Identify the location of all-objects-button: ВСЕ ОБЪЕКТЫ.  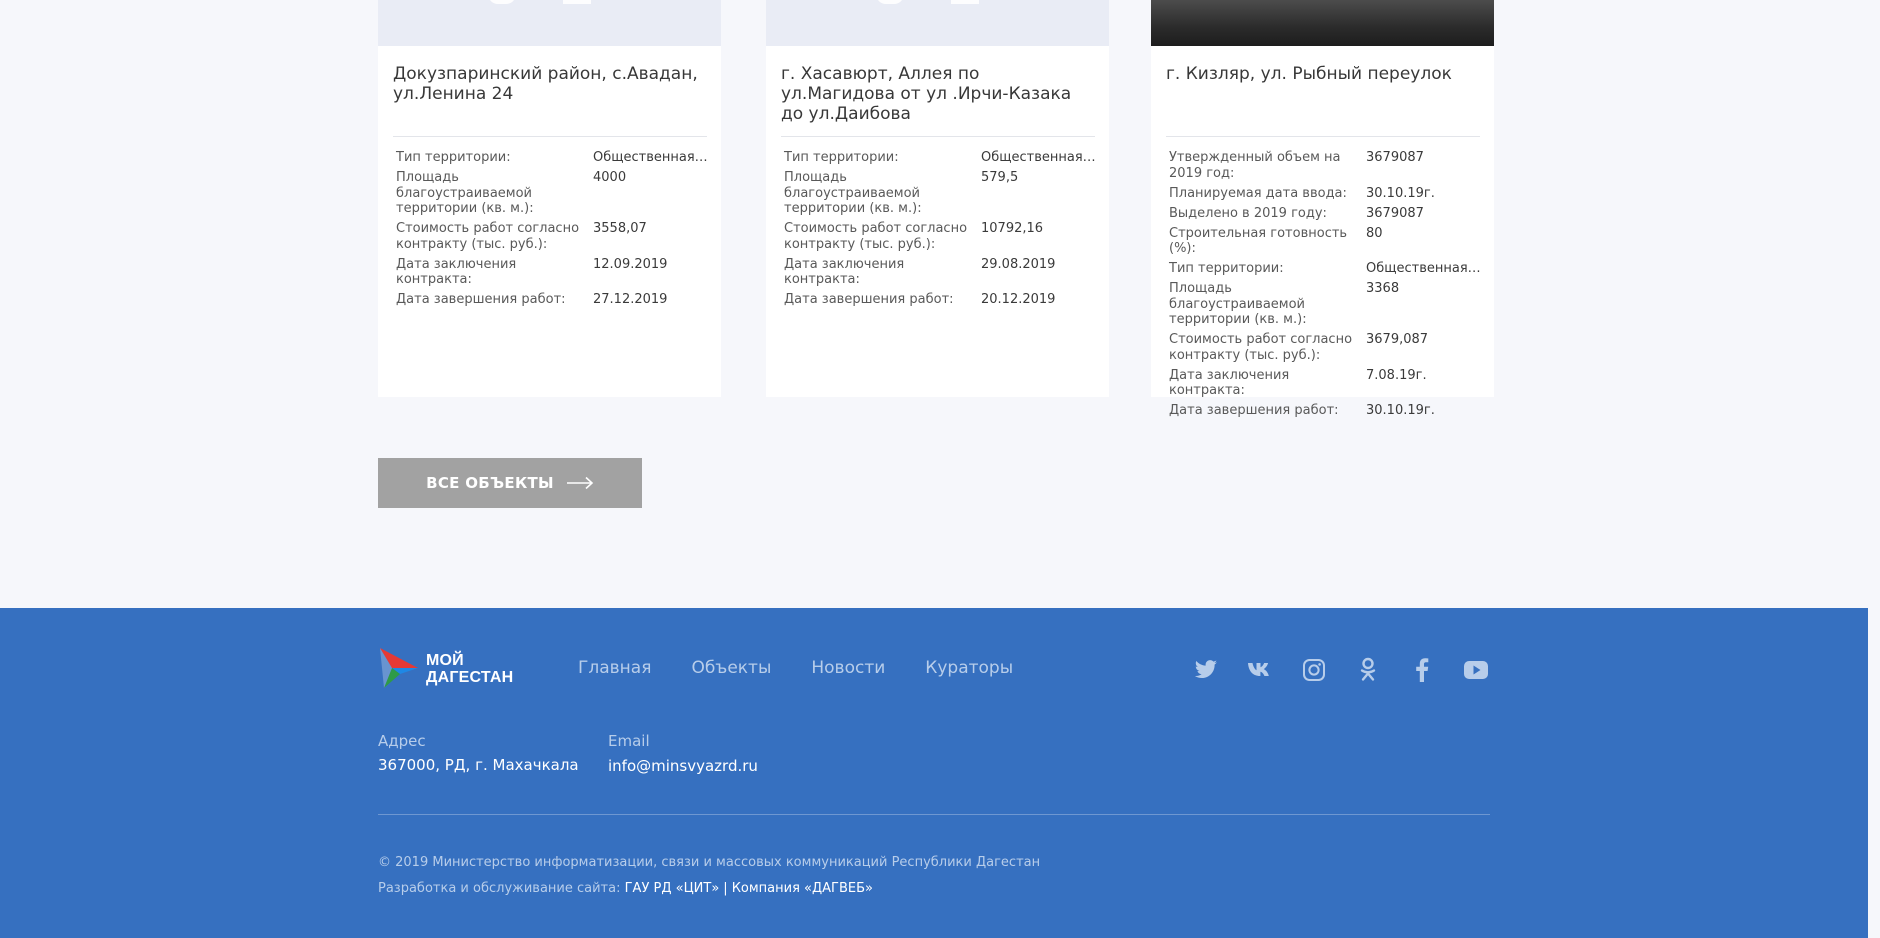
(510, 483).